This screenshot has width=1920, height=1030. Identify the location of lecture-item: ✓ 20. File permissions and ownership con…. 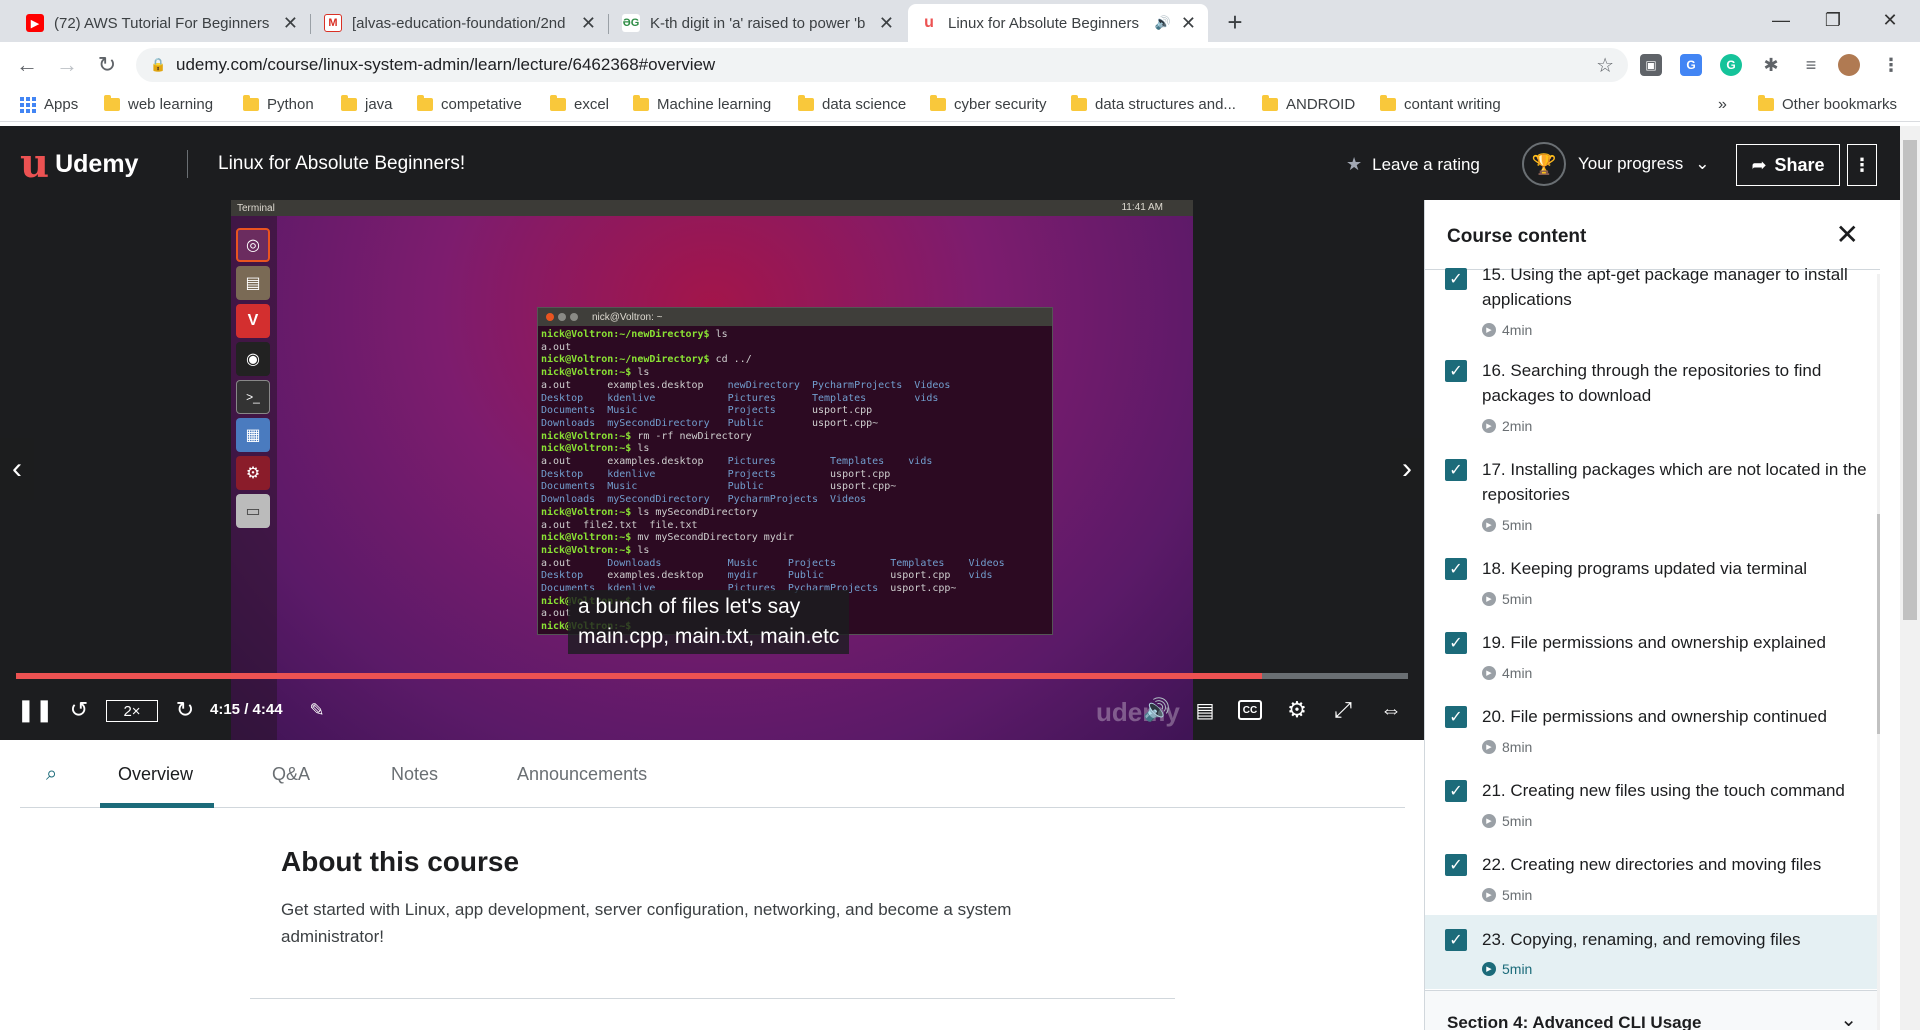
(1651, 738).